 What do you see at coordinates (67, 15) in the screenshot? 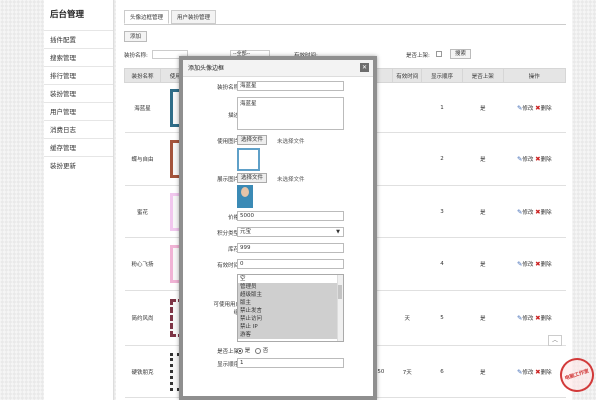
I see `sidebar-title: 后台管理` at bounding box center [67, 15].